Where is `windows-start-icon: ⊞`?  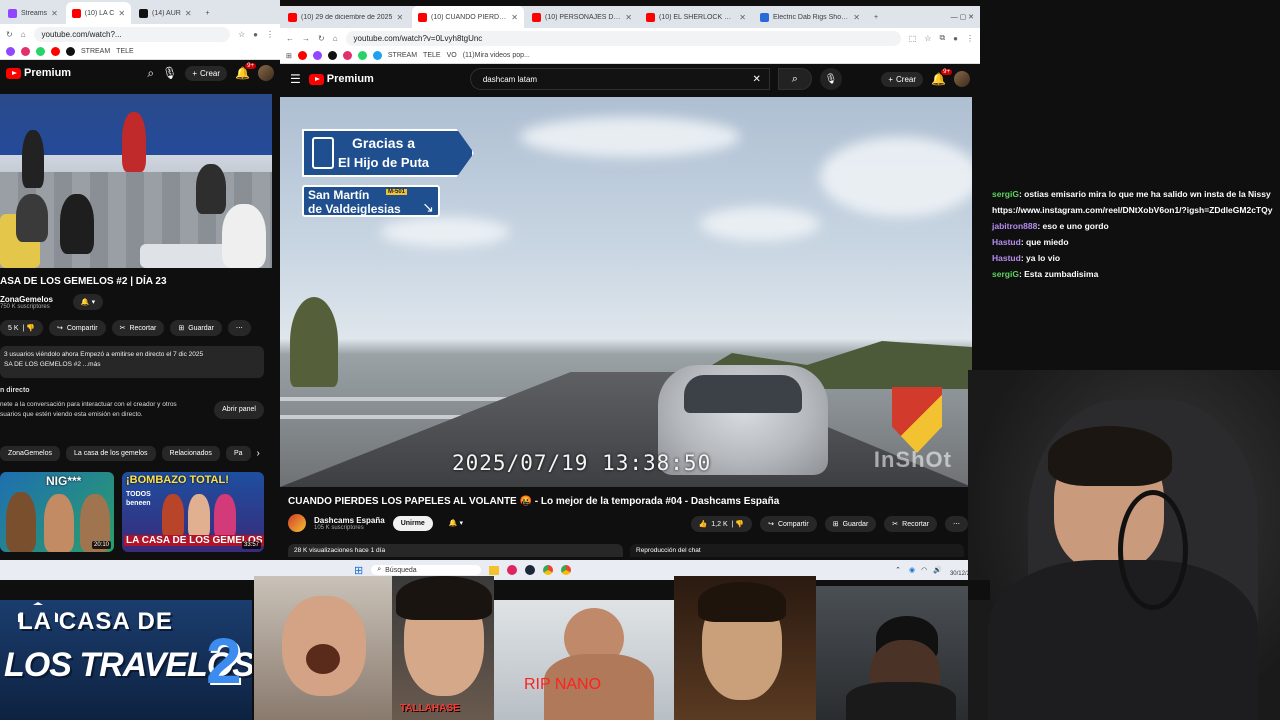 windows-start-icon: ⊞ is located at coordinates (358, 570).